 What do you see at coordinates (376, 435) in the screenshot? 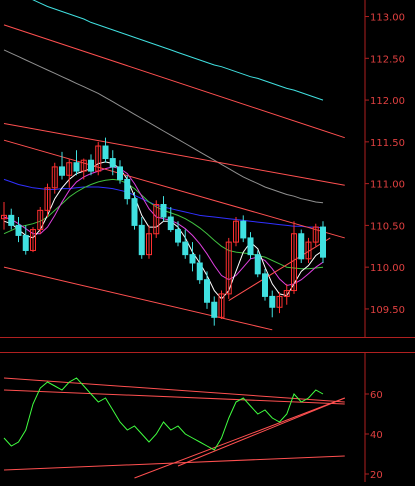
I see `indicator-tick-label: 40` at bounding box center [376, 435].